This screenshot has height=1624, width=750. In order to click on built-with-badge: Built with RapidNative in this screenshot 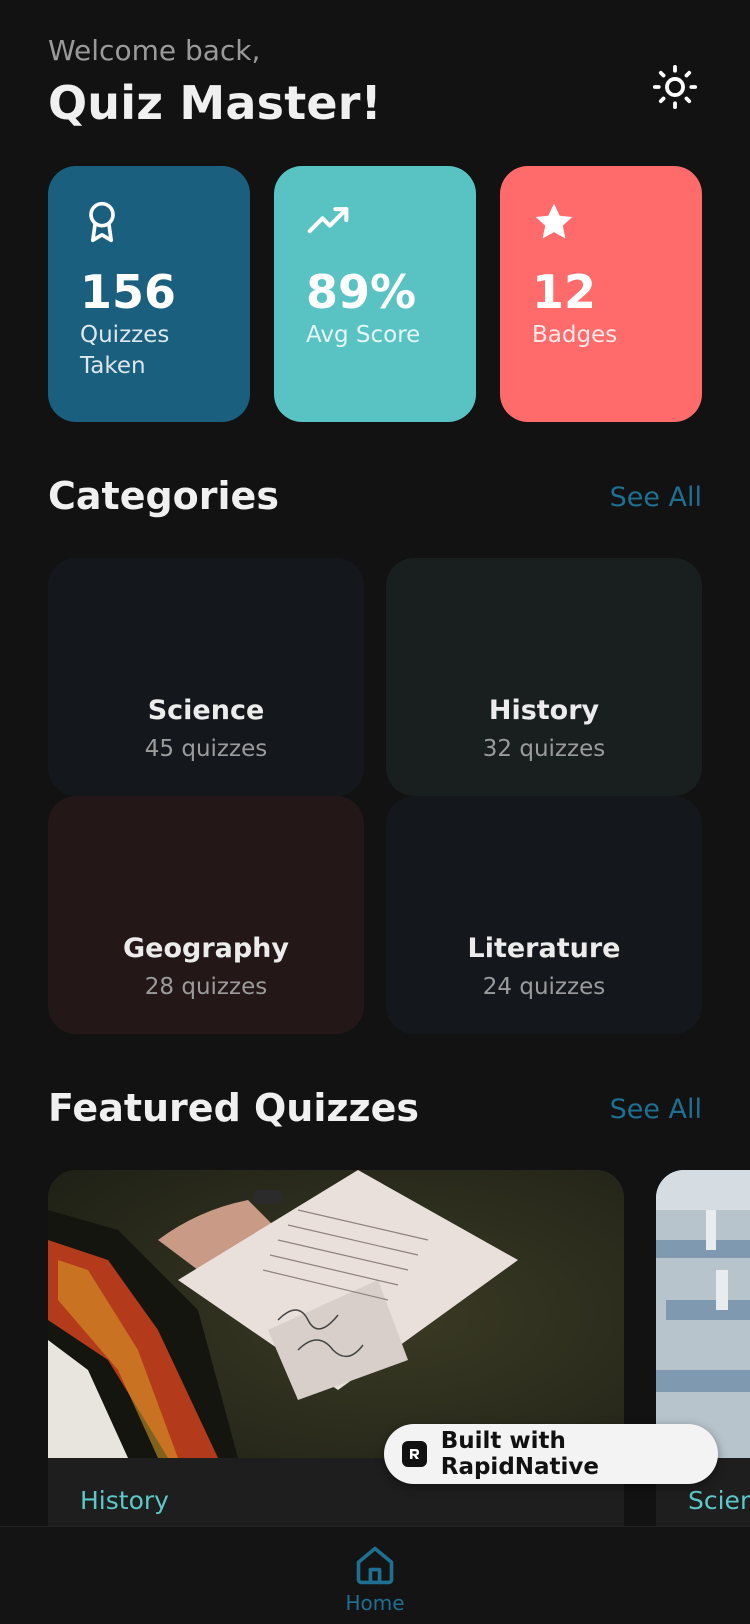, I will do `click(551, 1454)`.